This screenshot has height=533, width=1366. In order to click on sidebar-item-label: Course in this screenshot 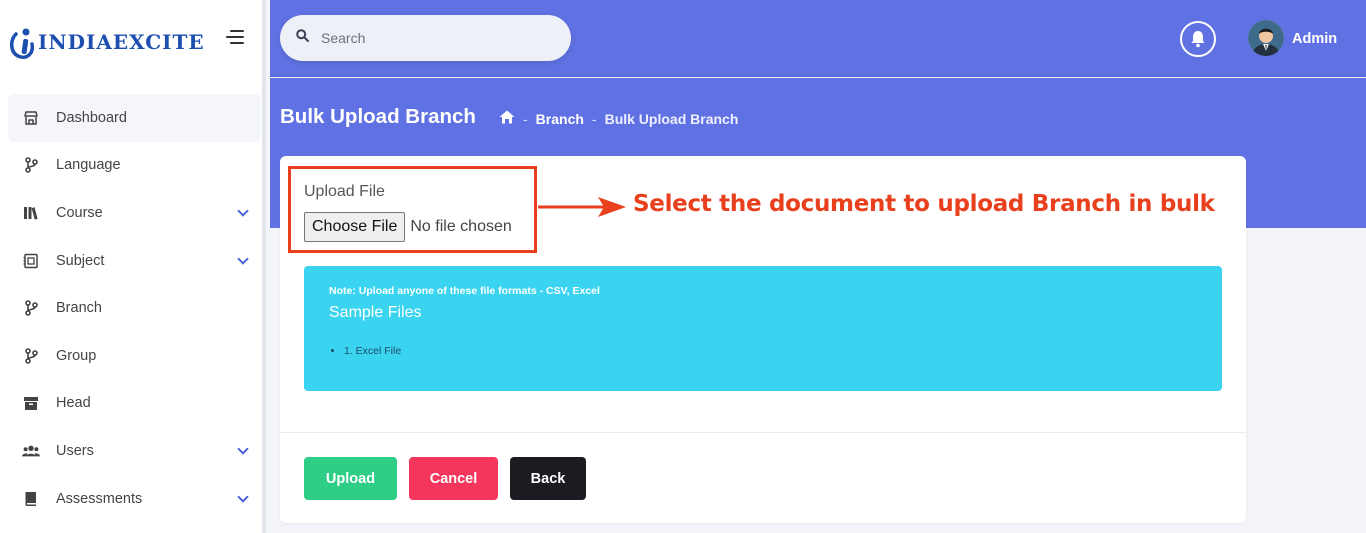, I will do `click(79, 212)`.